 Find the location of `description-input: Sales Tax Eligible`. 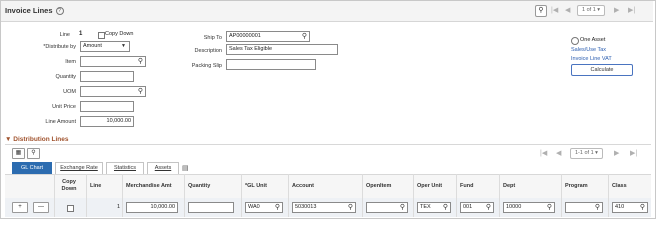

description-input: Sales Tax Eligible is located at coordinates (282, 49).